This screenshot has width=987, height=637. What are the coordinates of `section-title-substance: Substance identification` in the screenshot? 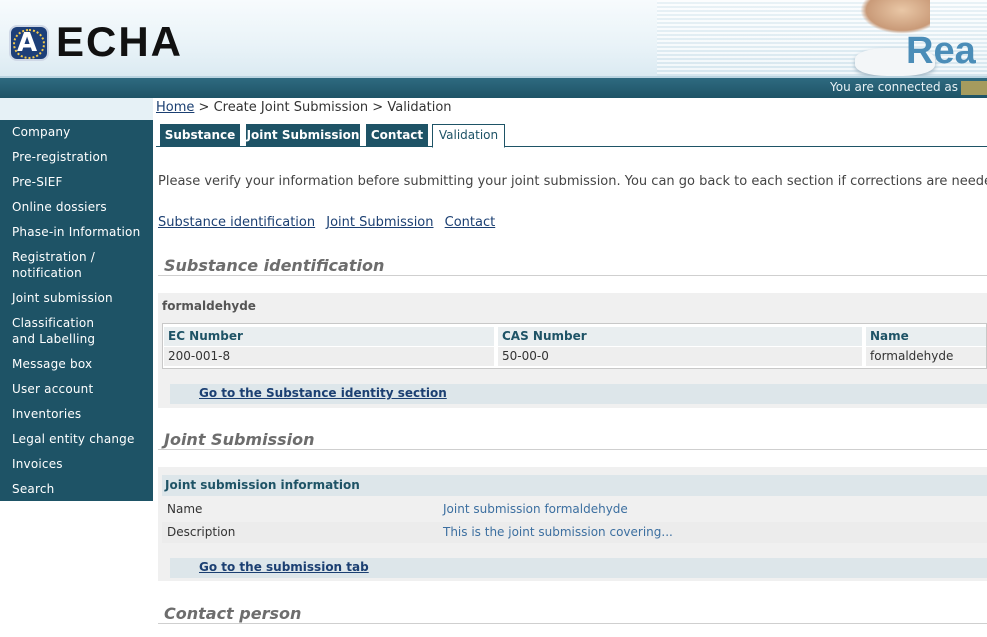 It's located at (274, 265).